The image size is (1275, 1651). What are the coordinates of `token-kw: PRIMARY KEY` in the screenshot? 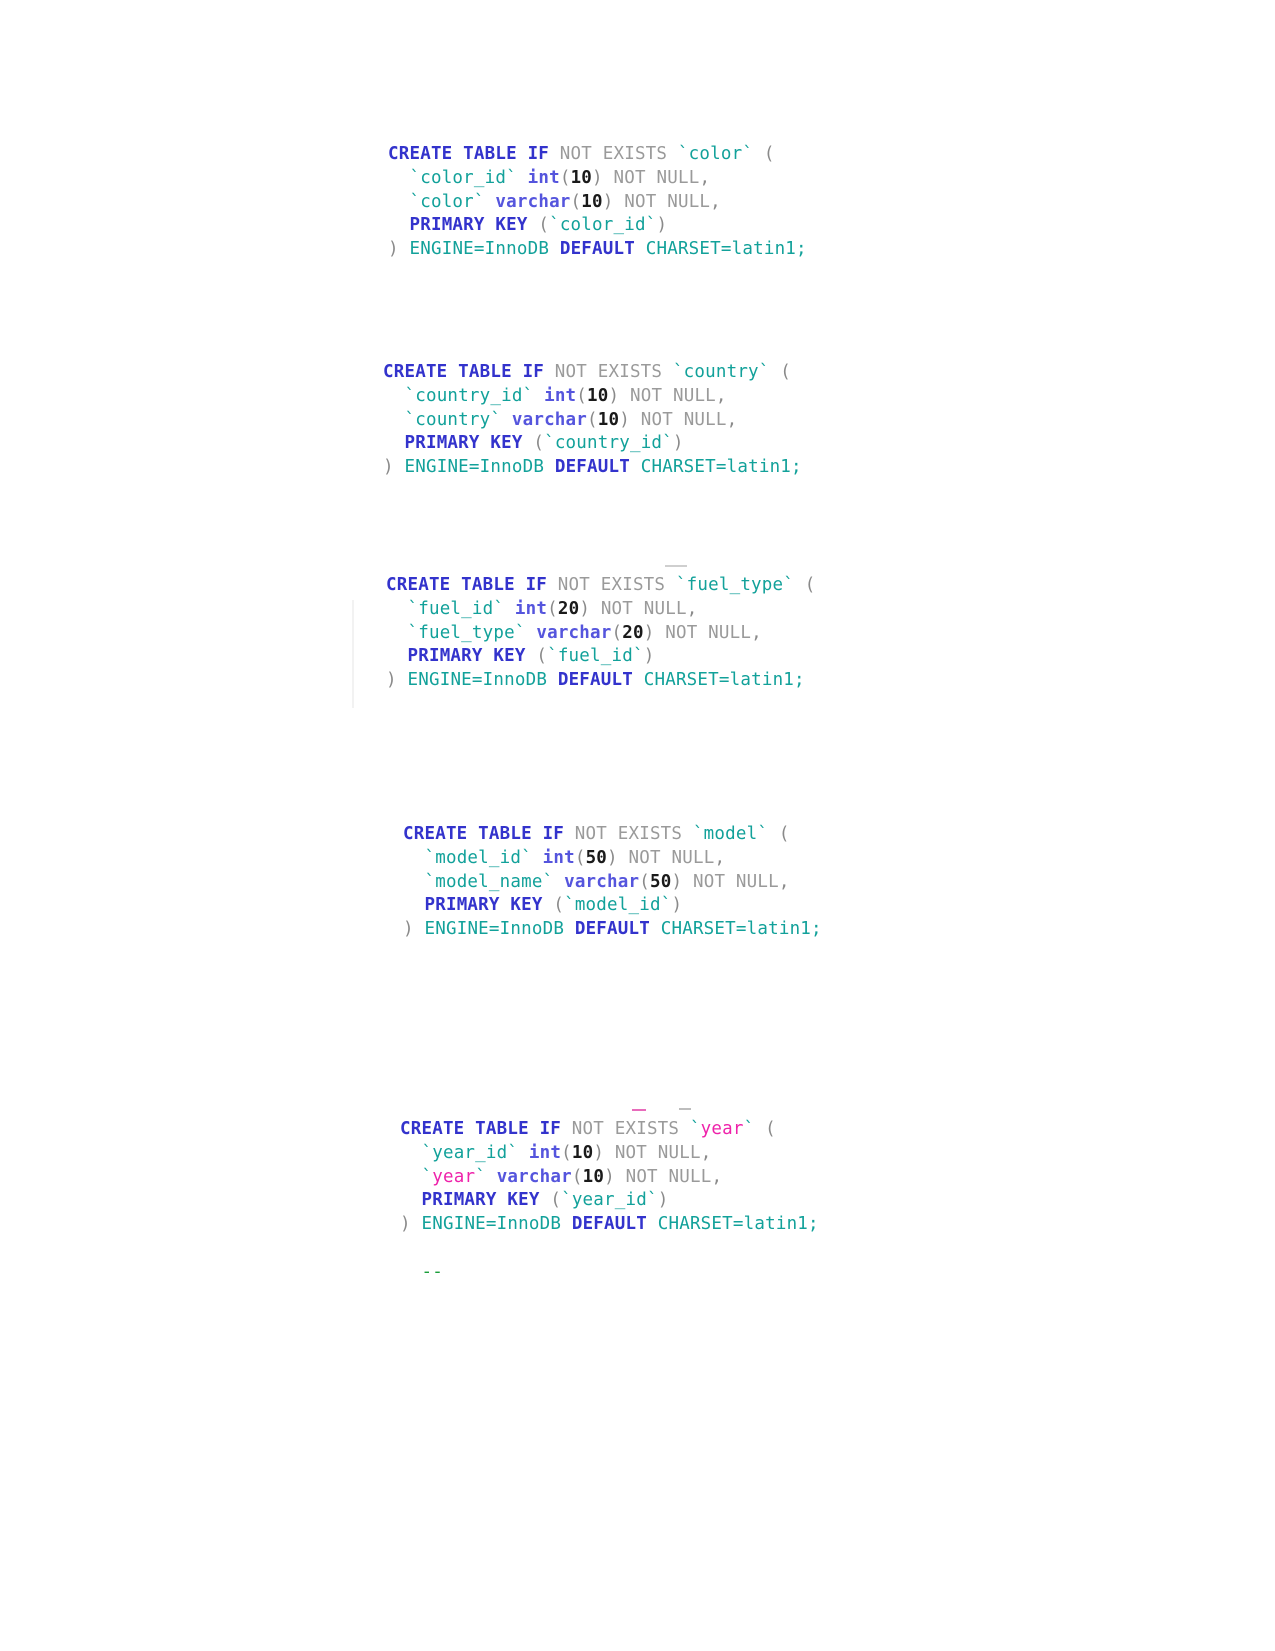 It's located at (463, 443).